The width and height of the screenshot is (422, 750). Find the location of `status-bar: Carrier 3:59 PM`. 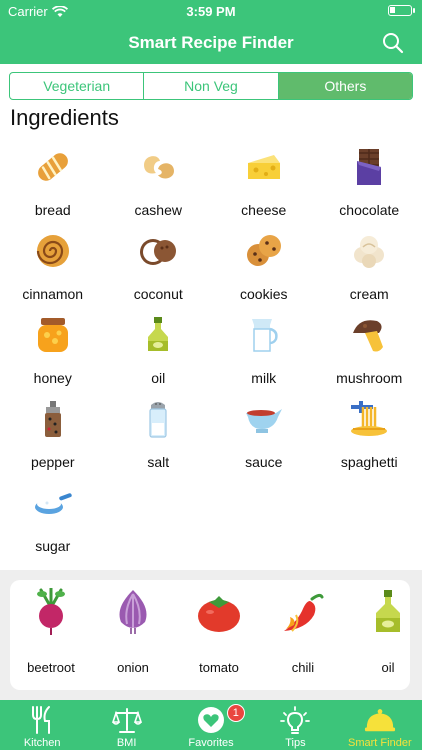

status-bar: Carrier 3:59 PM is located at coordinates (211, 11).